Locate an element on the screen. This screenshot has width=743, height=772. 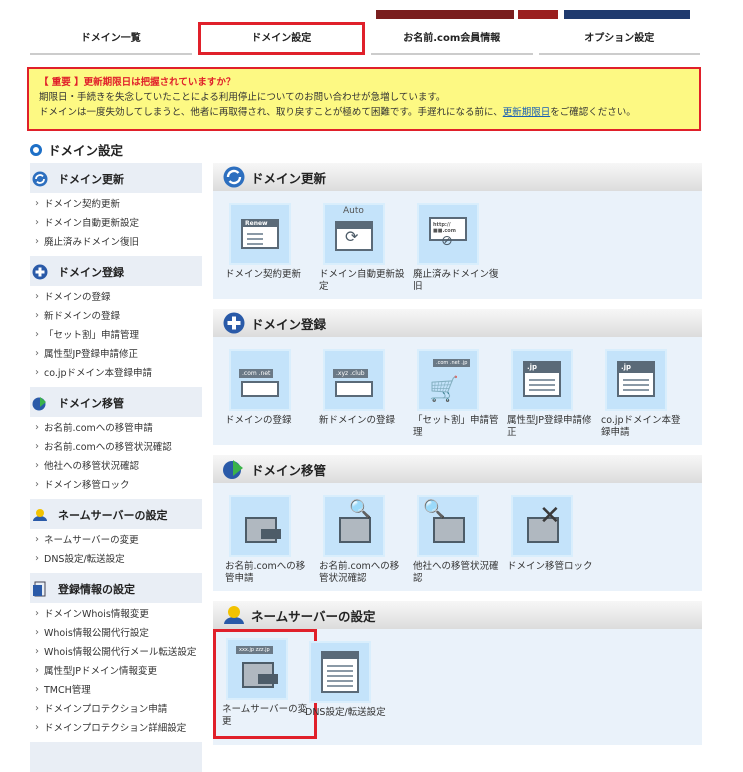
tile-new-domain: .xyz .club 新ドメインの登録 is located at coordinates (367, 394).